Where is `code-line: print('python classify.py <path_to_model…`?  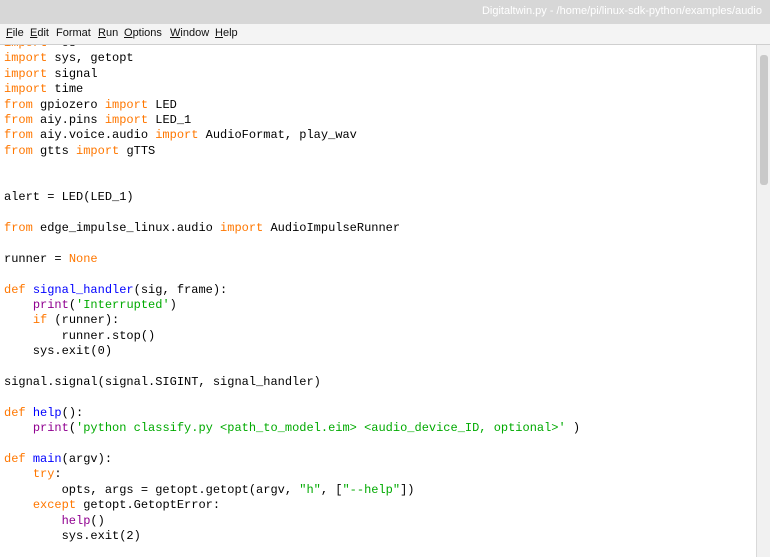
code-line: print('python classify.py <path_to_model… is located at coordinates (292, 428).